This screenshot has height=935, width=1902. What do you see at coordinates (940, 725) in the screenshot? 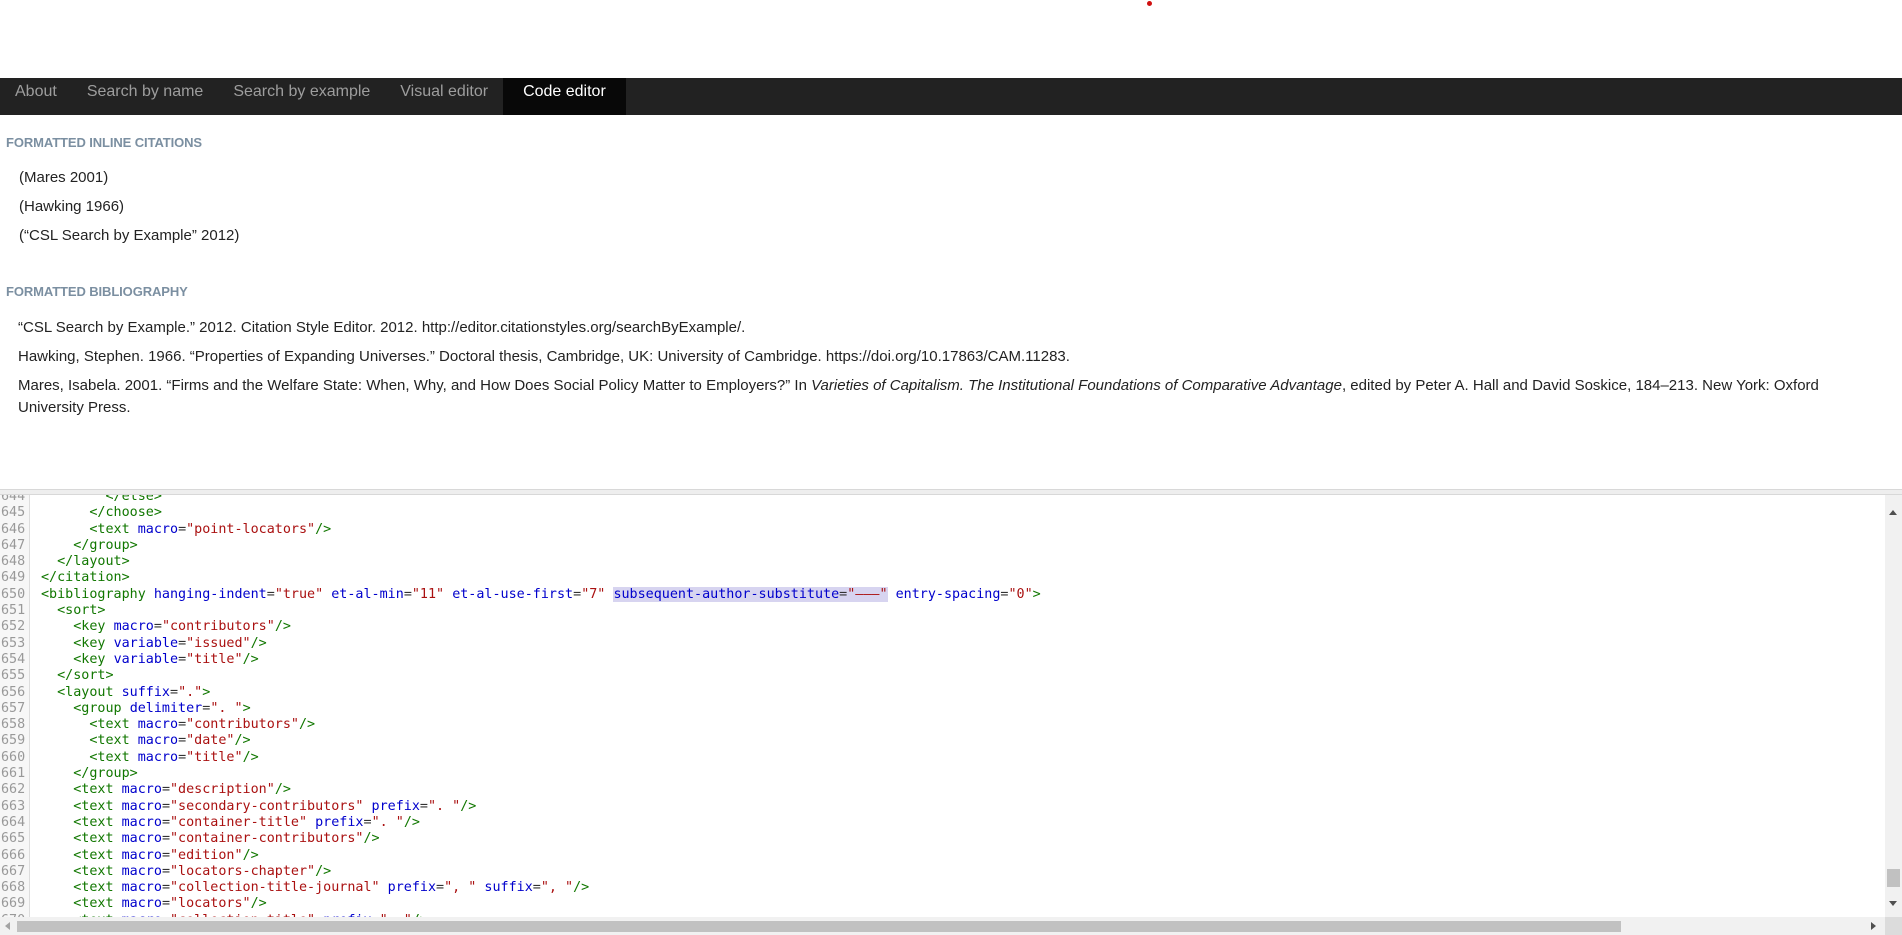
I see `code-line: 658 <text macro="contributors"/>` at bounding box center [940, 725].